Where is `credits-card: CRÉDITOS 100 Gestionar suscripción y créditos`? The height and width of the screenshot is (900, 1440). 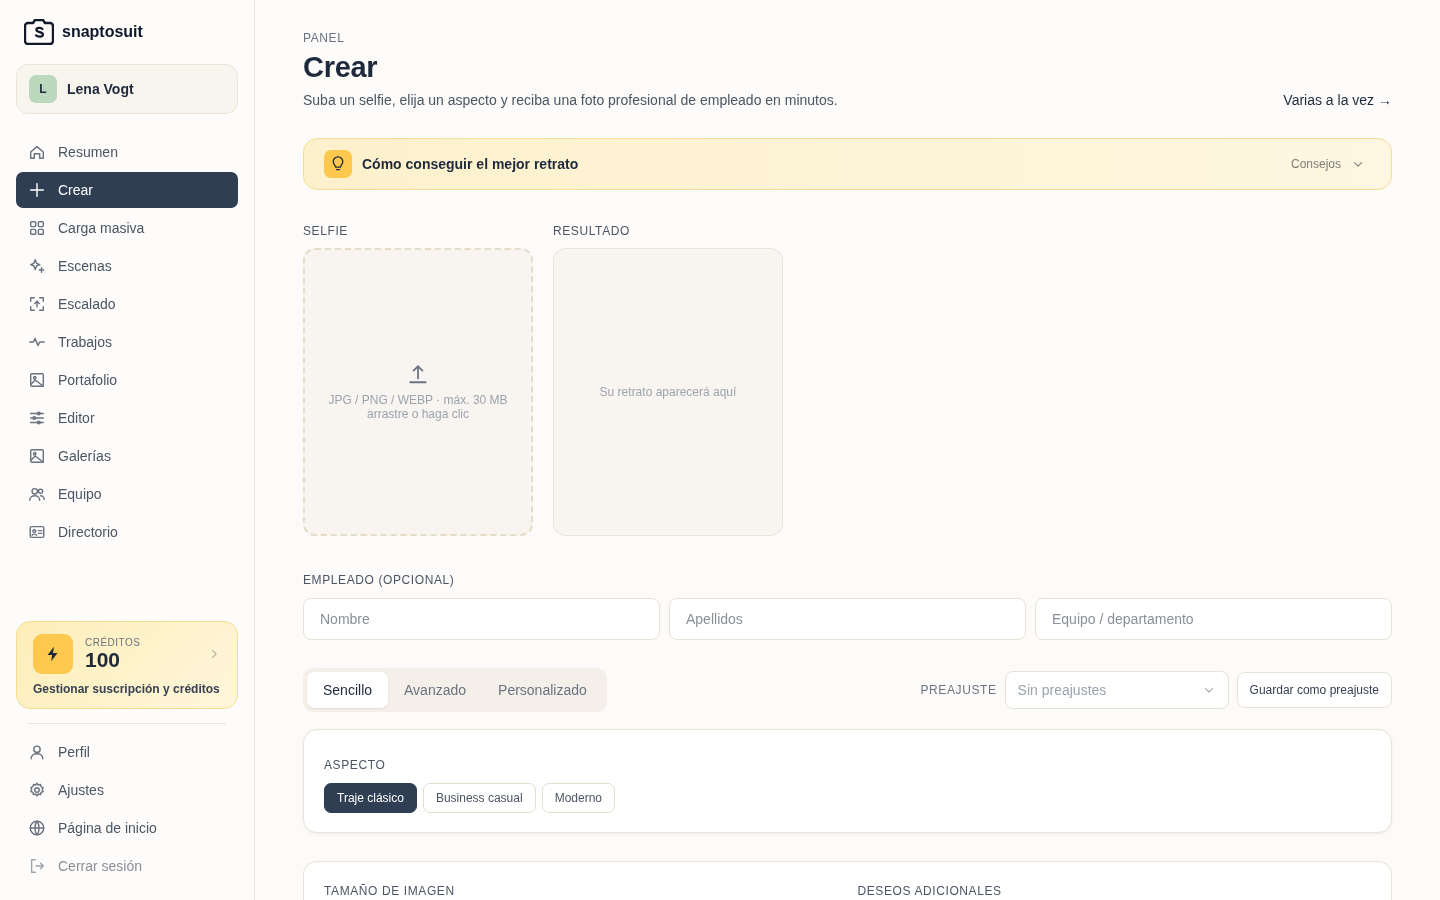
credits-card: CRÉDITOS 100 Gestionar suscripción y créditos is located at coordinates (127, 665).